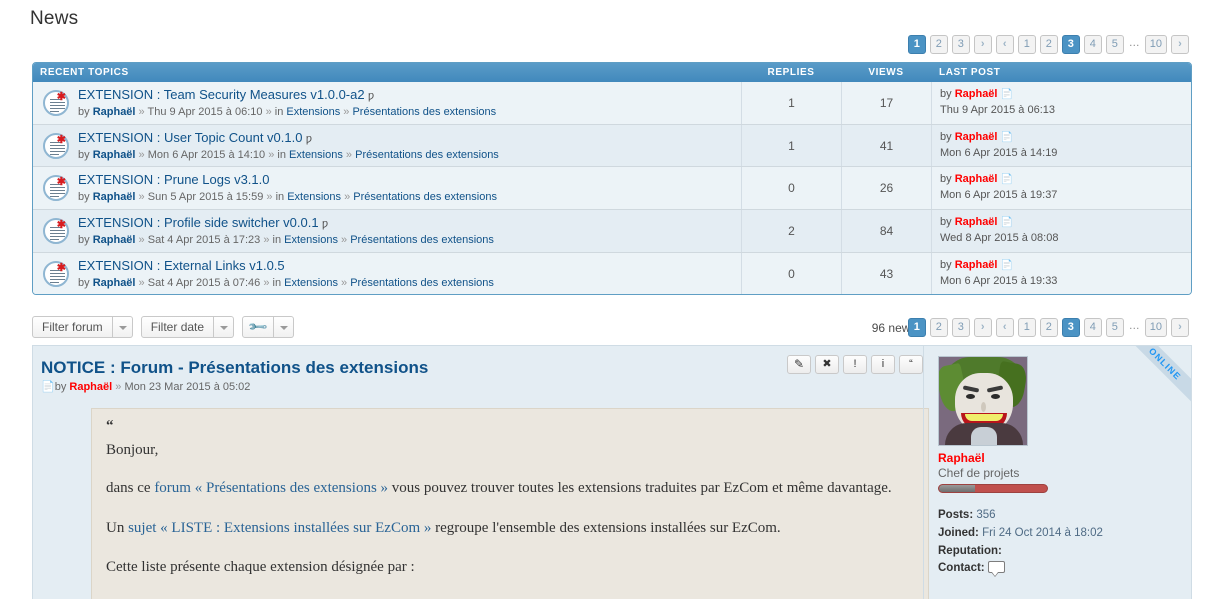 The image size is (1224, 599). Describe the element at coordinates (911, 364) in the screenshot. I see `quote-post-button: “` at that location.